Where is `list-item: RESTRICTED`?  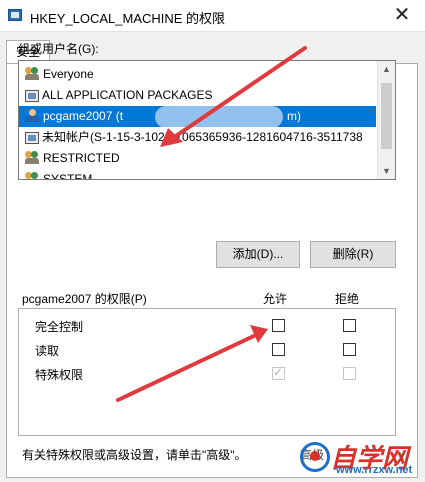 list-item: RESTRICTED is located at coordinates (197, 158).